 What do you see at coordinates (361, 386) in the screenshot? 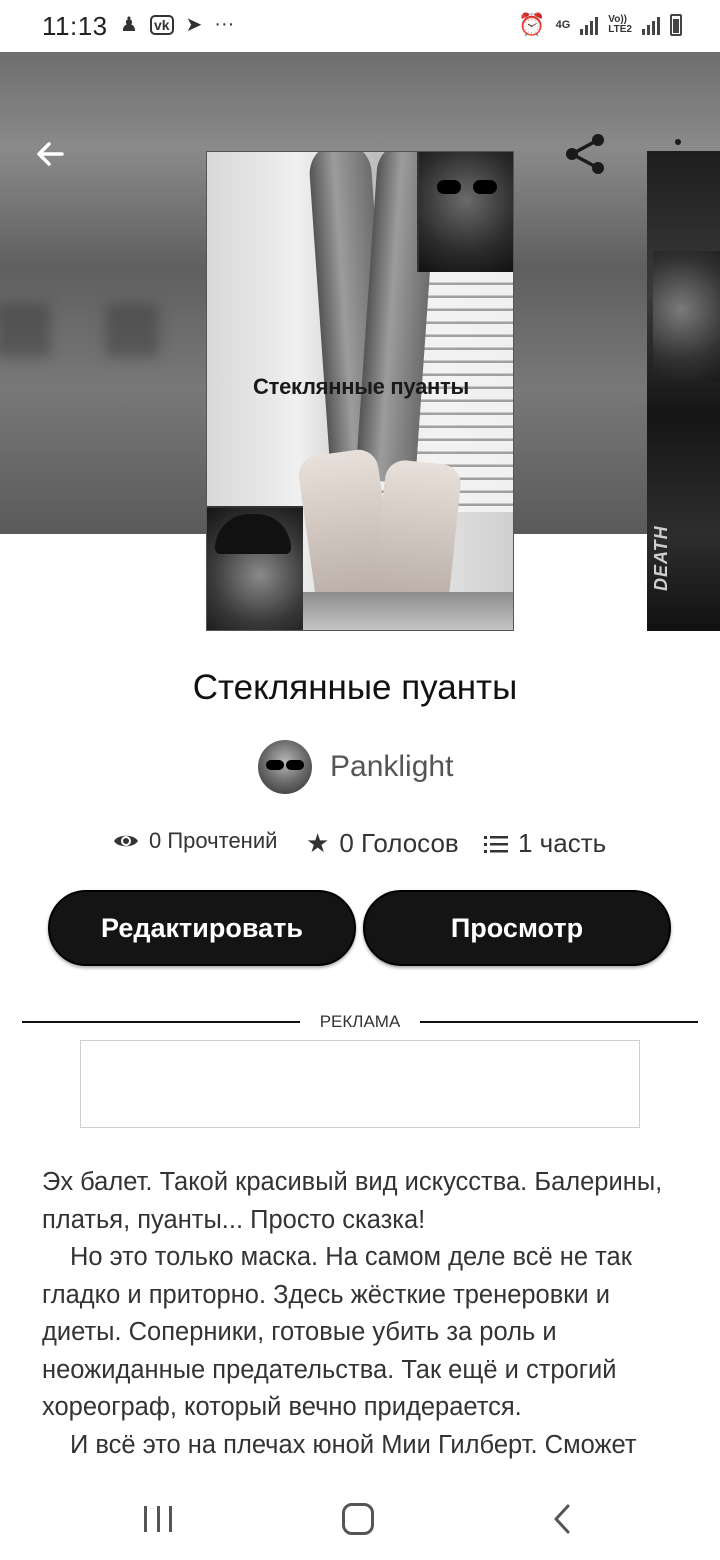
I see `cover-title: Стеклянные пуанты` at bounding box center [361, 386].